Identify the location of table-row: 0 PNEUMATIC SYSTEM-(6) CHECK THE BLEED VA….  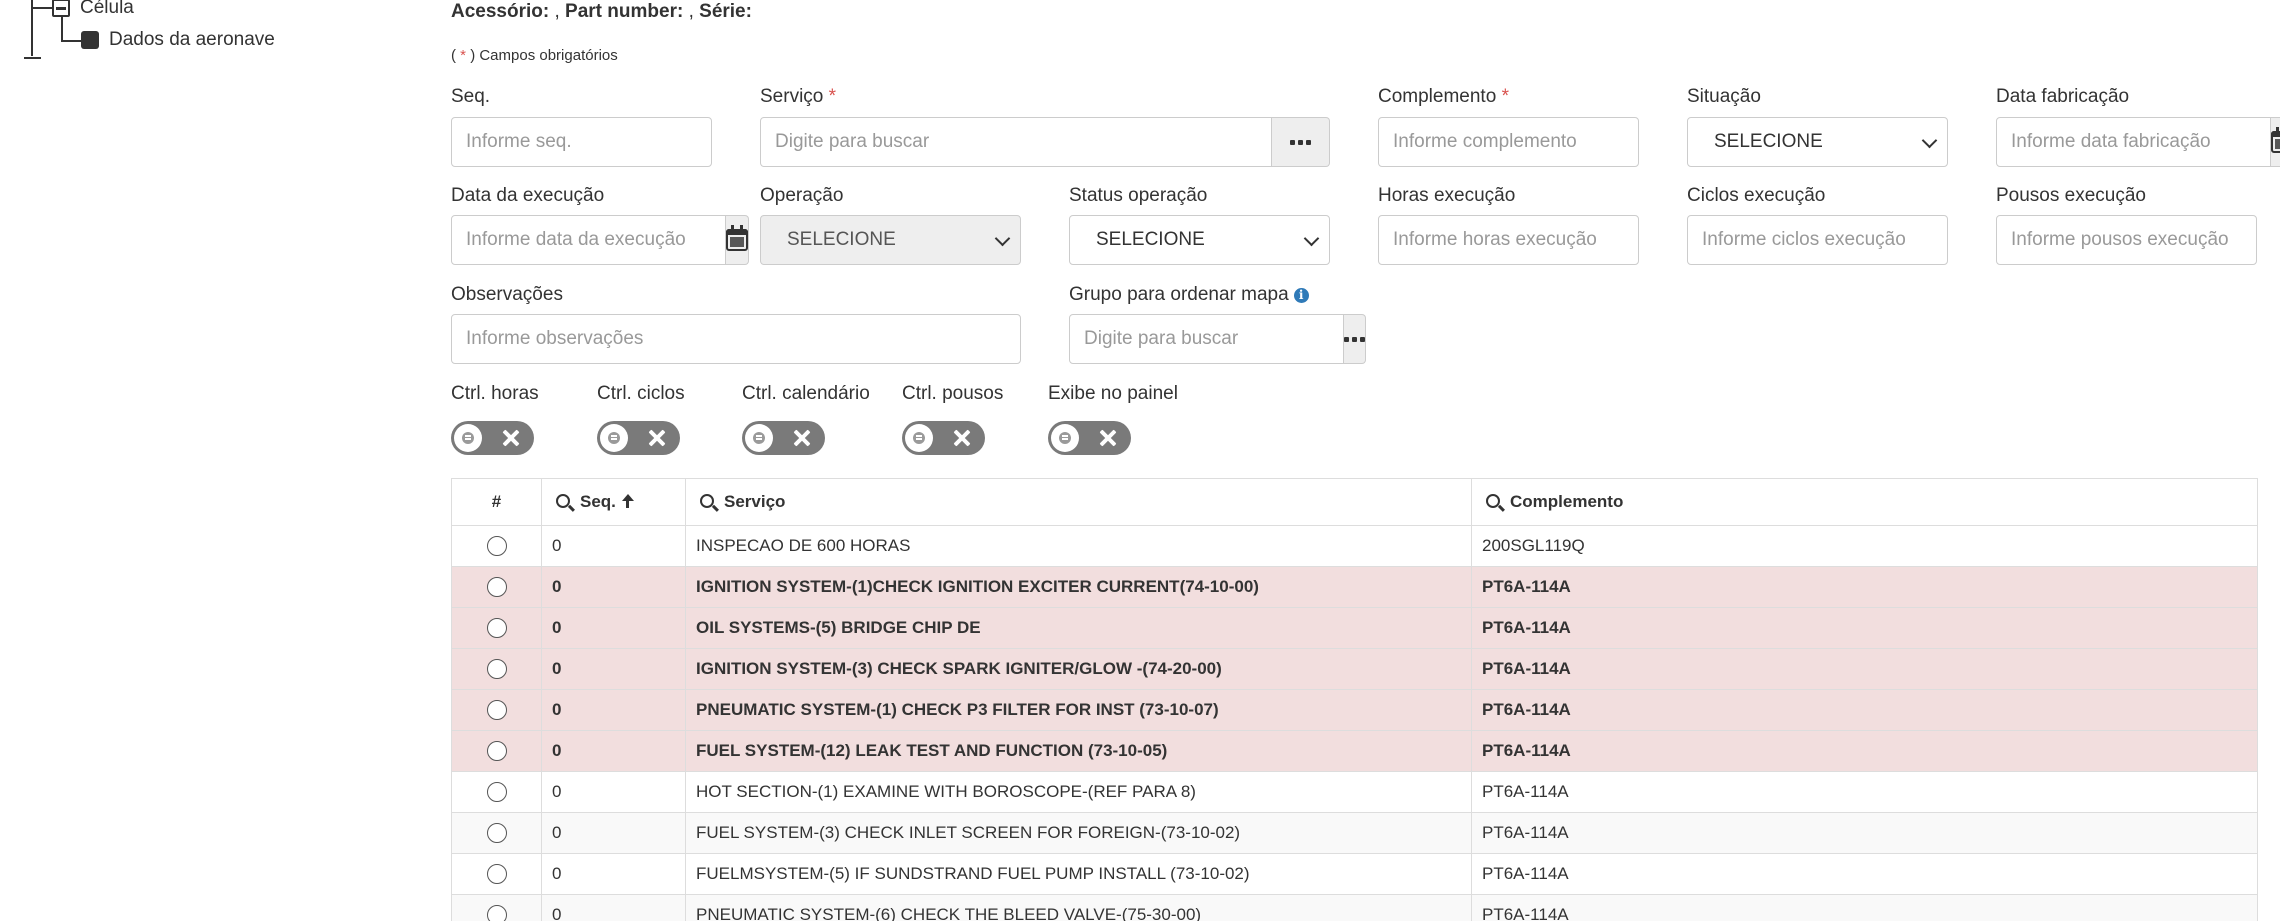
(1354, 907).